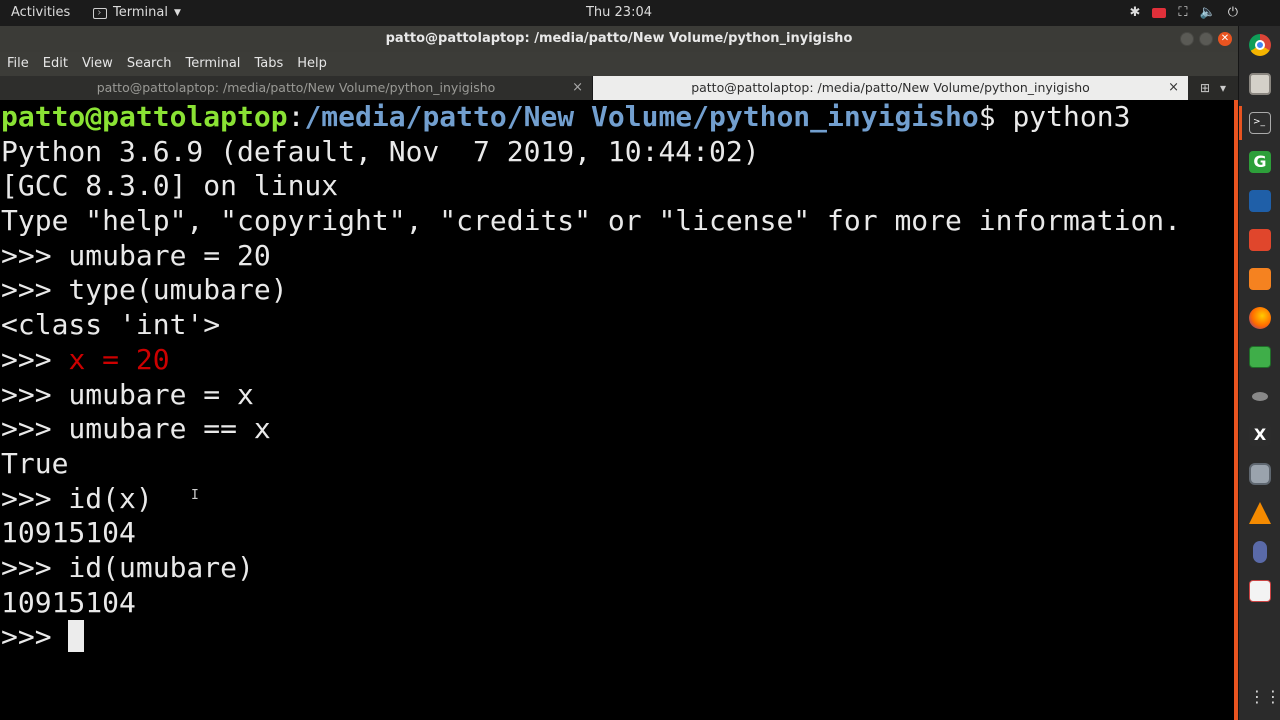  Describe the element at coordinates (268, 64) in the screenshot. I see `menu-tabs: Tabs` at that location.